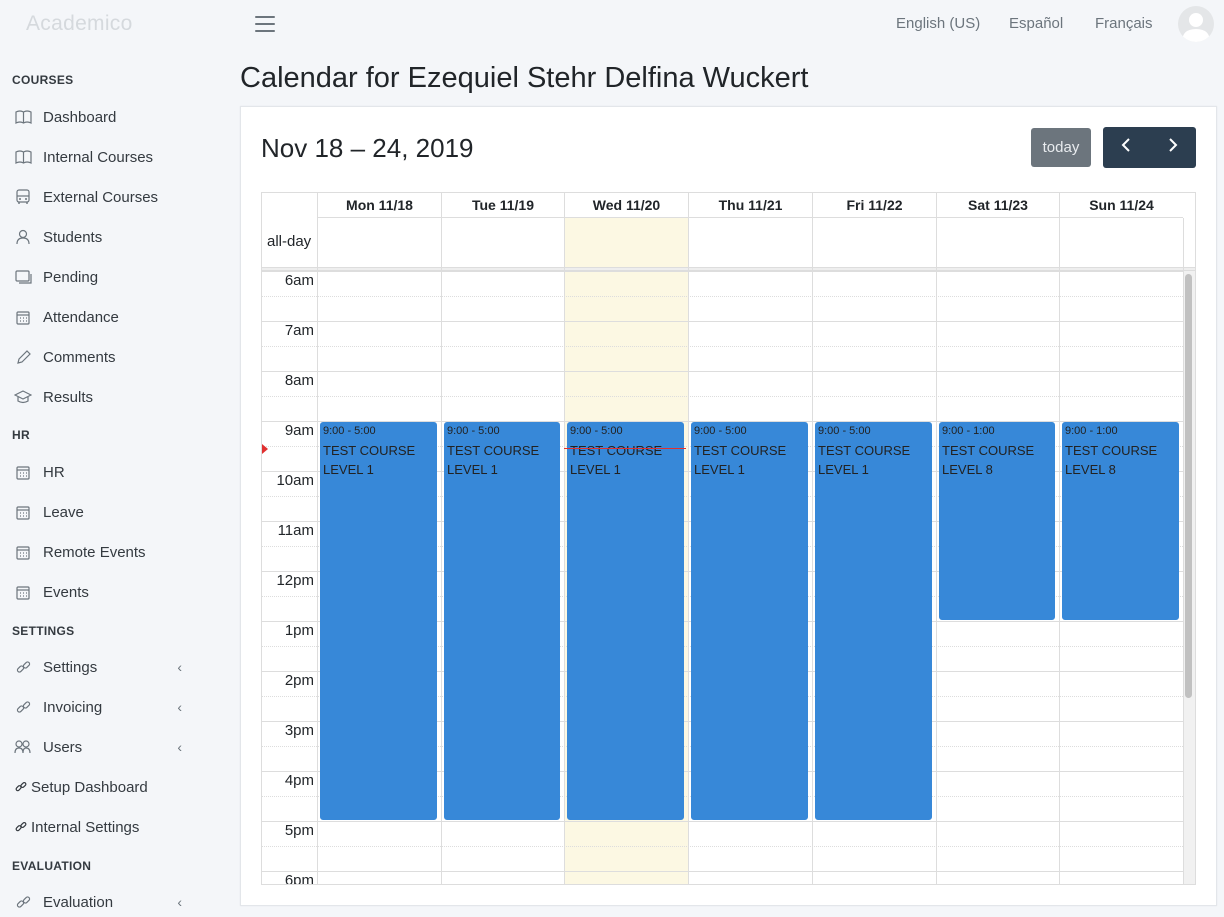  Describe the element at coordinates (1188, 486) in the screenshot. I see `scrollbar-thumb` at that location.